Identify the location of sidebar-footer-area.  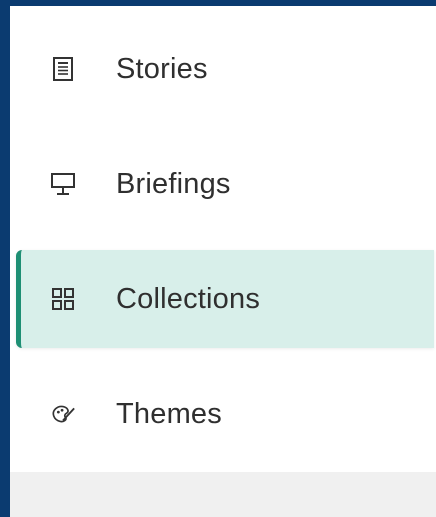
(223, 494).